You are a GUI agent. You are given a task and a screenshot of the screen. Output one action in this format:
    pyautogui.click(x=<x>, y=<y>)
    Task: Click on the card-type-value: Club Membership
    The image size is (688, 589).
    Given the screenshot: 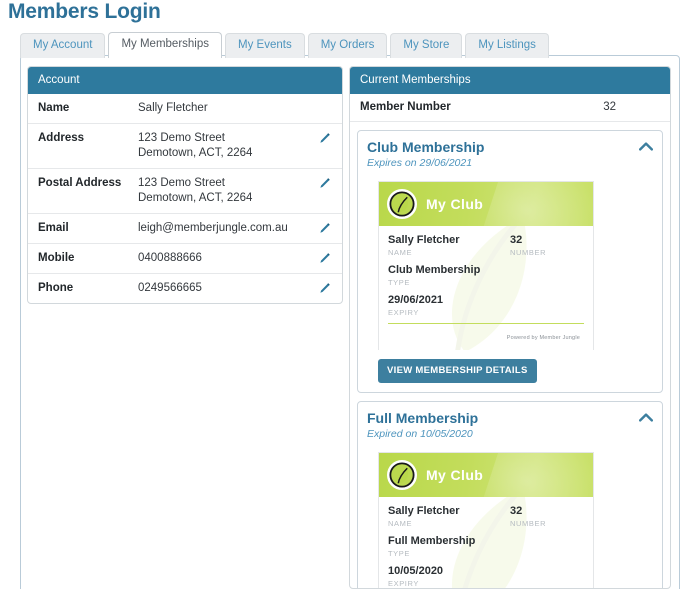 What is the action you would take?
    pyautogui.click(x=434, y=270)
    